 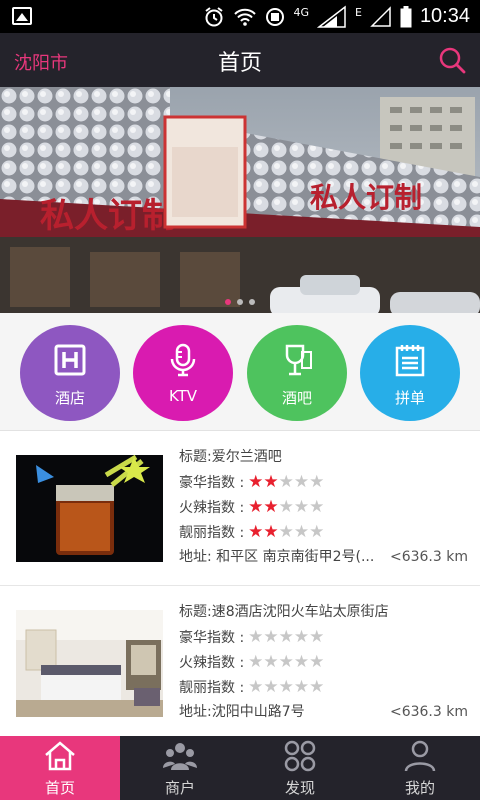 I want to click on app-header: 沈阳市 首页, so click(x=240, y=60).